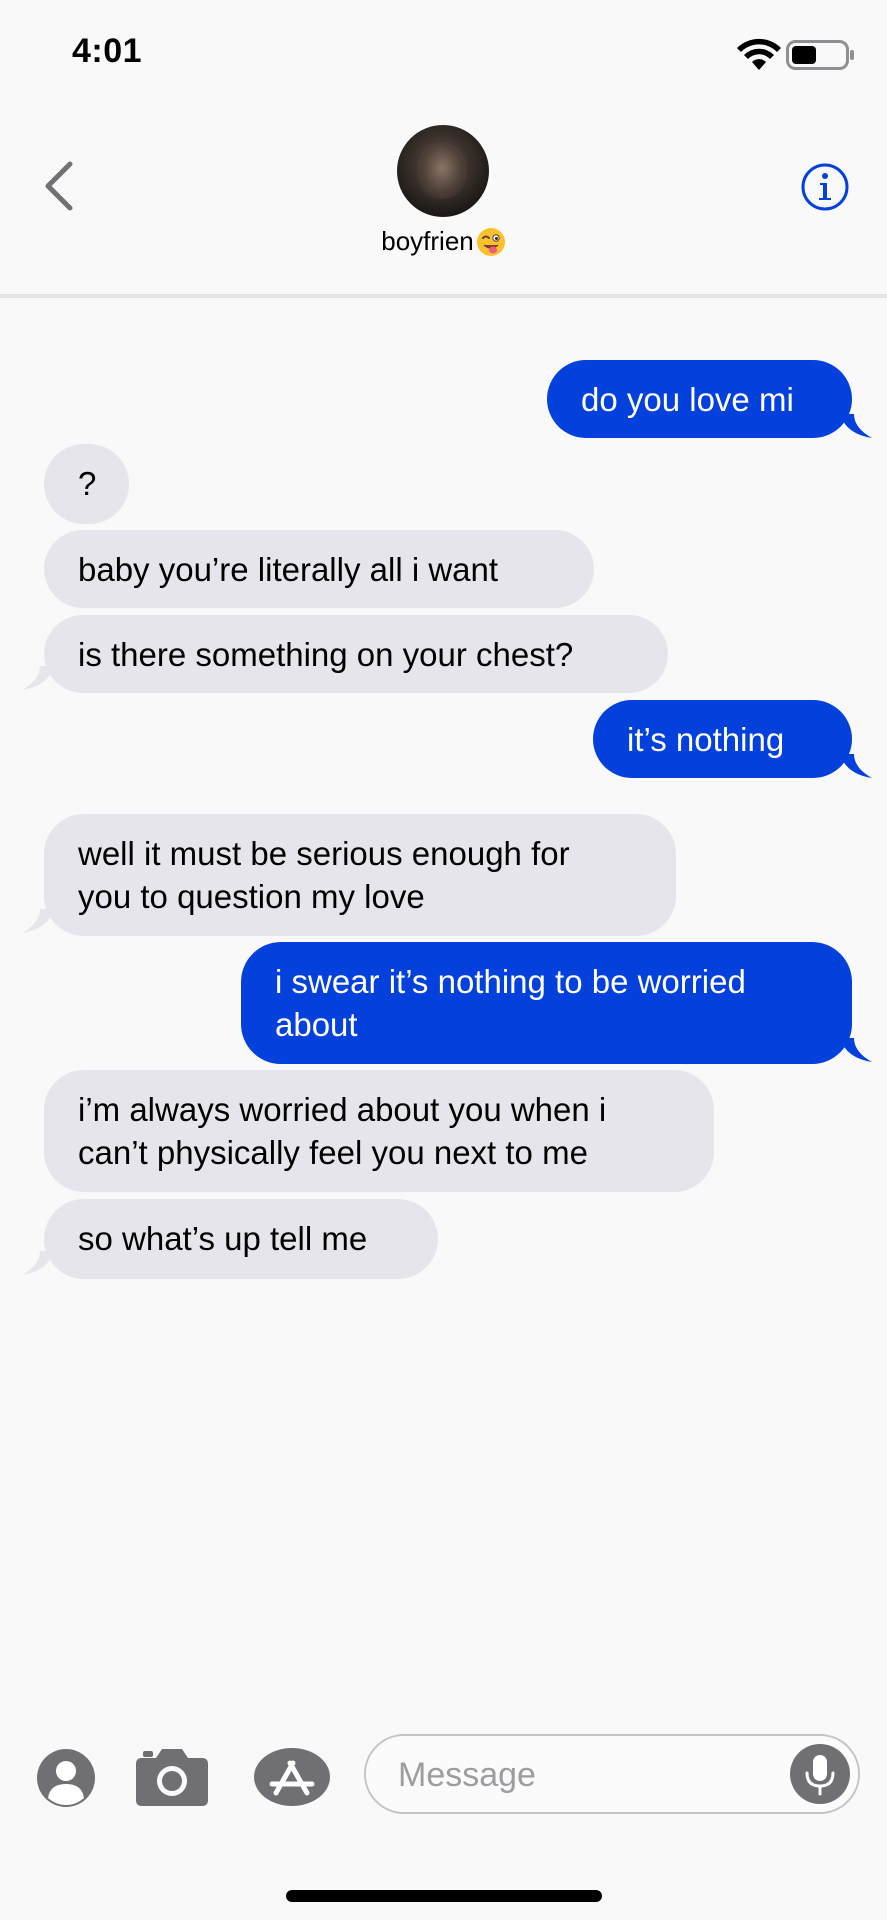 Image resolution: width=887 pixels, height=1920 pixels. I want to click on wifi-icon, so click(759, 54).